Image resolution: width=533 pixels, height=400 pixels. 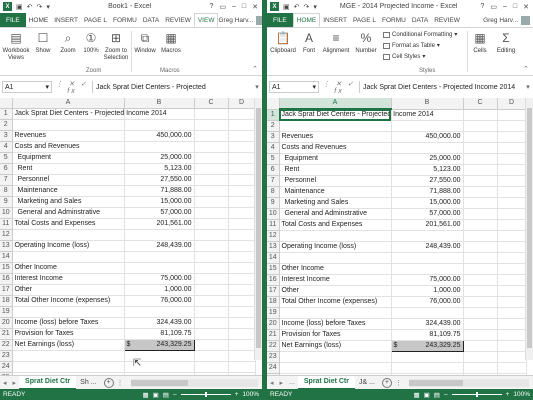 I want to click on cell-a: Maintenance, so click(x=335, y=192).